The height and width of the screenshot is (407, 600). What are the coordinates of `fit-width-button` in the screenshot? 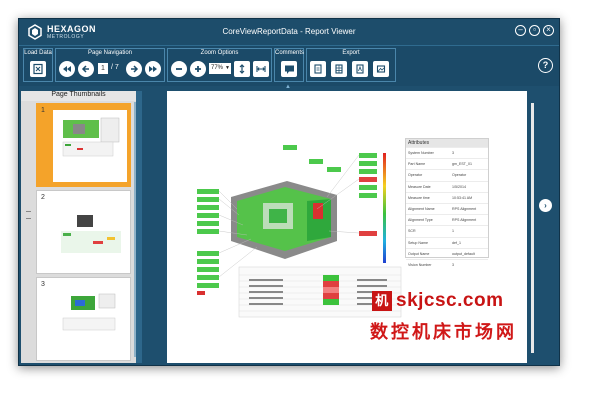 It's located at (261, 69).